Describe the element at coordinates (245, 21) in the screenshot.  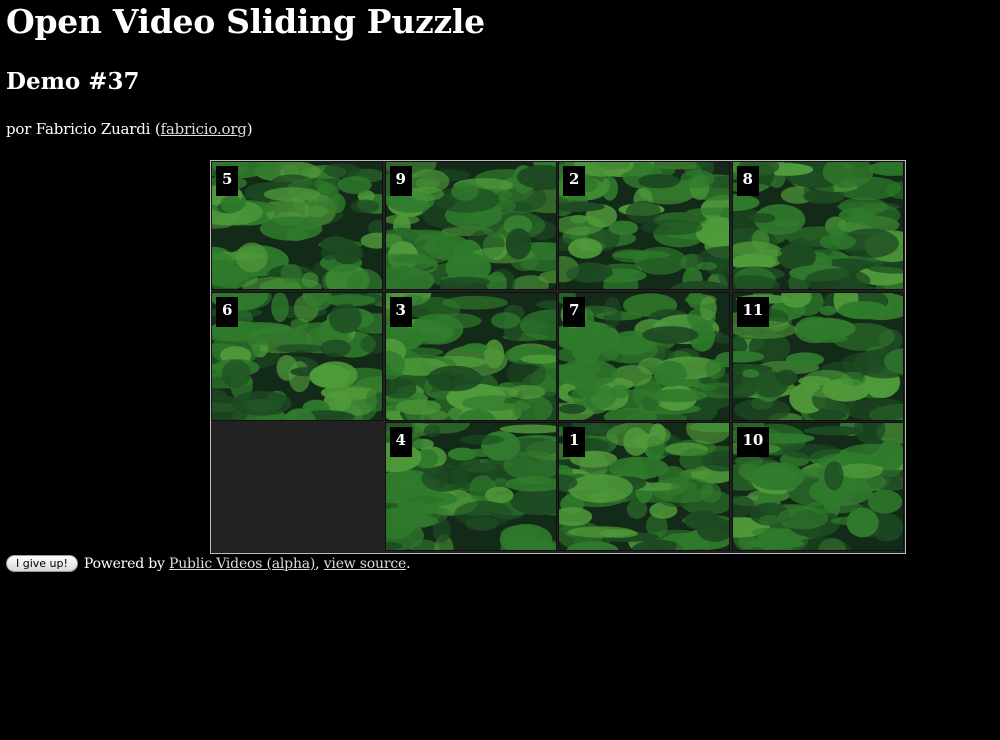
I see `page-title: Open Video Sliding Puzzle` at that location.